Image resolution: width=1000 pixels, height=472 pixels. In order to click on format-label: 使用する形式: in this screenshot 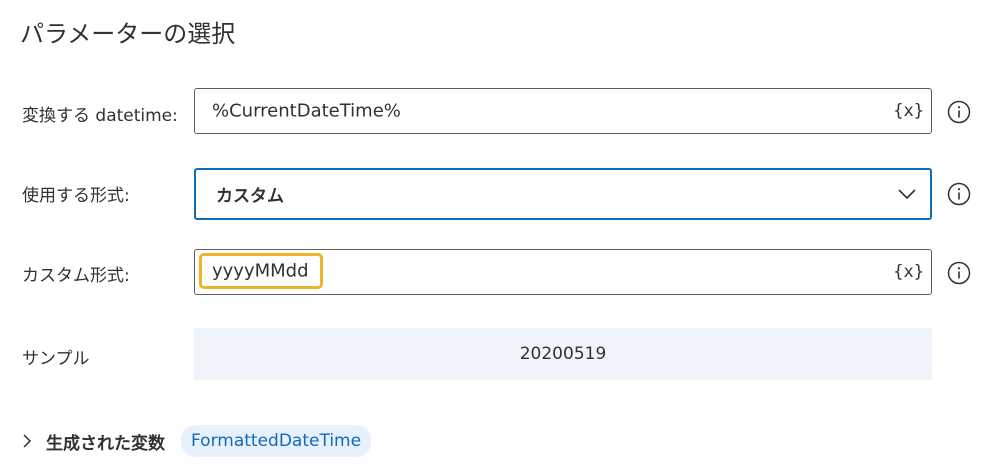, I will do `click(76, 196)`.